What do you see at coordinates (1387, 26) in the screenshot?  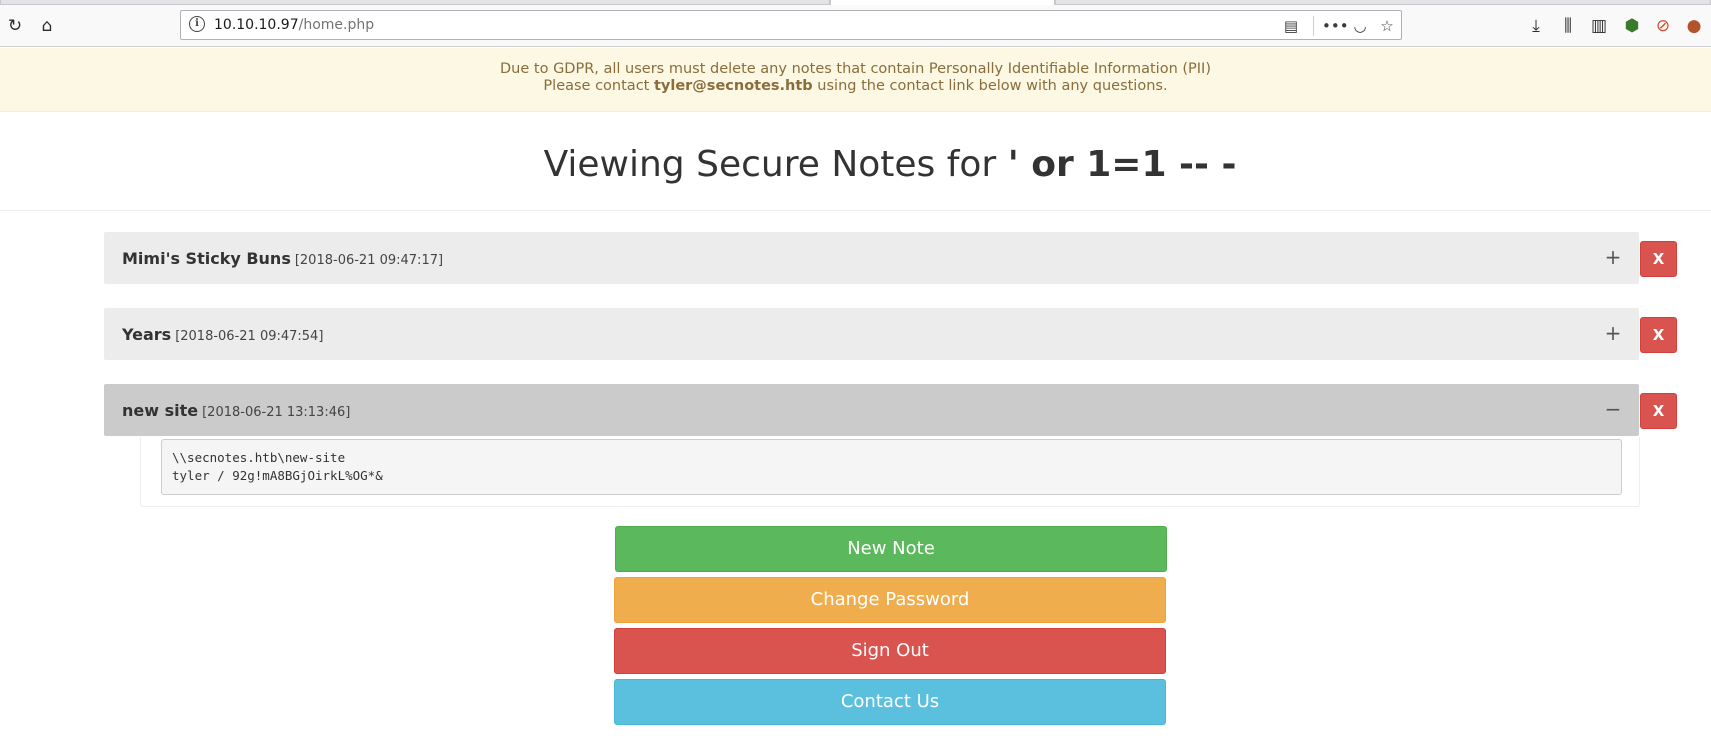 I see `bookmark-star-icon: ☆` at bounding box center [1387, 26].